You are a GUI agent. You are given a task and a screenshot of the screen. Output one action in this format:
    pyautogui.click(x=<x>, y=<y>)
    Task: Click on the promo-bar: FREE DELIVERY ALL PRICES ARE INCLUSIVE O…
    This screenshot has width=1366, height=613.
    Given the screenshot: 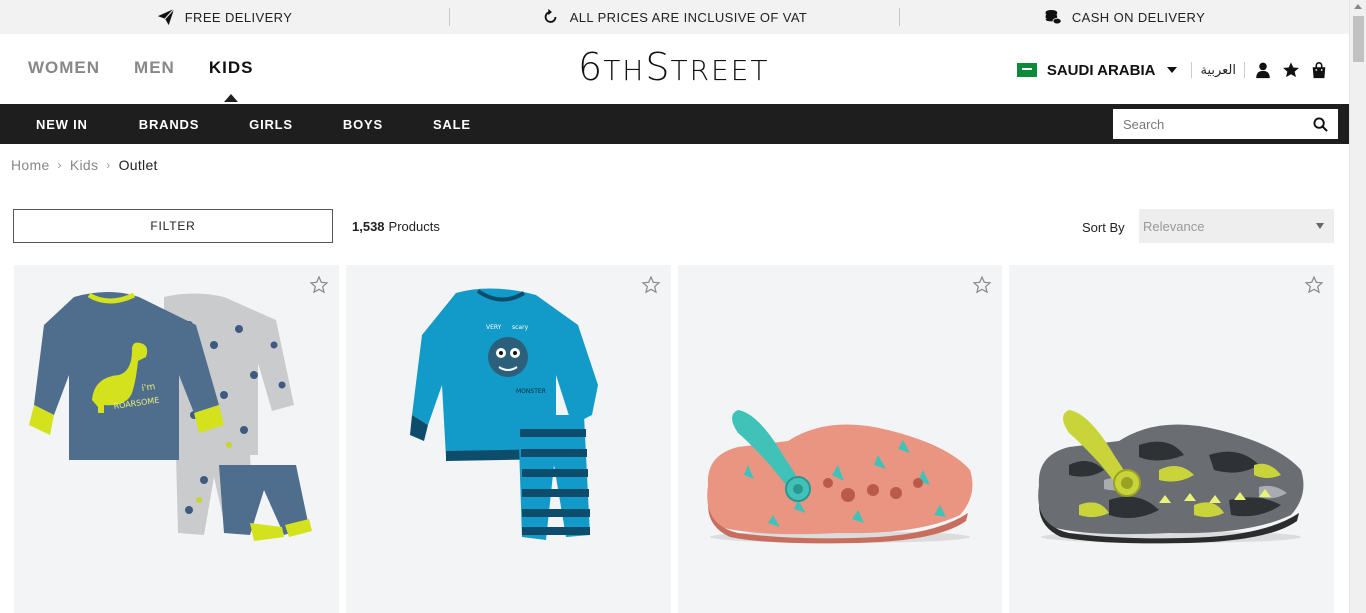 What is the action you would take?
    pyautogui.click(x=674, y=17)
    